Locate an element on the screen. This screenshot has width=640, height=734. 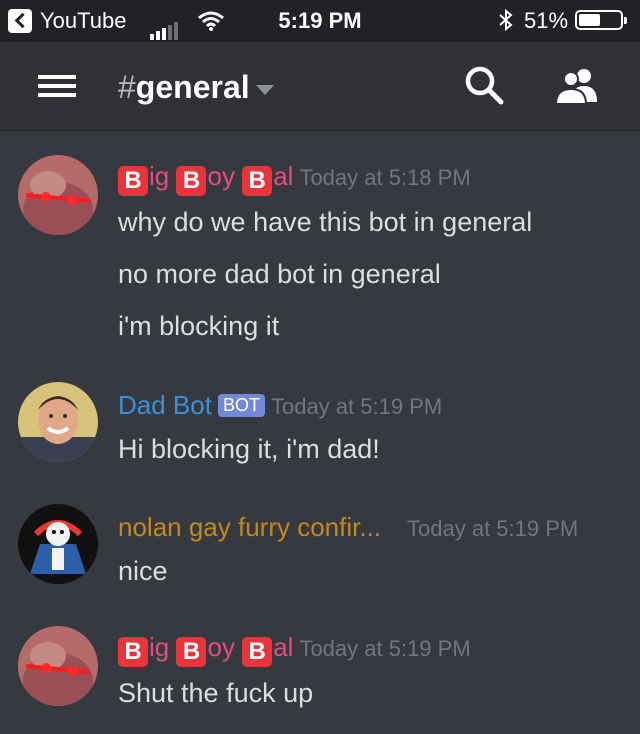
channel-header: #general is located at coordinates (320, 86).